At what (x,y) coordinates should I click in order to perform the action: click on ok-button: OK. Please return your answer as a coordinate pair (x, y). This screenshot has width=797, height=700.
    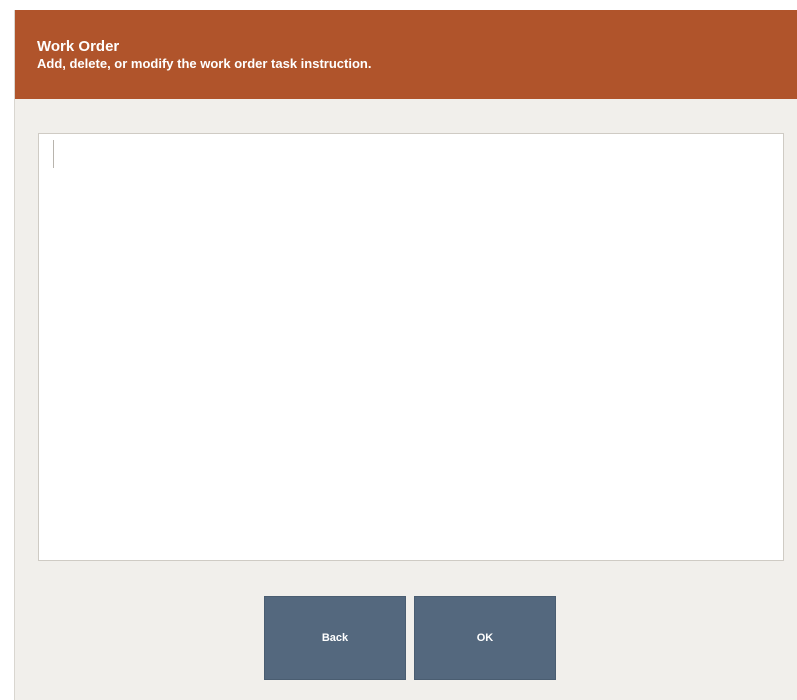
    Looking at the image, I should click on (485, 638).